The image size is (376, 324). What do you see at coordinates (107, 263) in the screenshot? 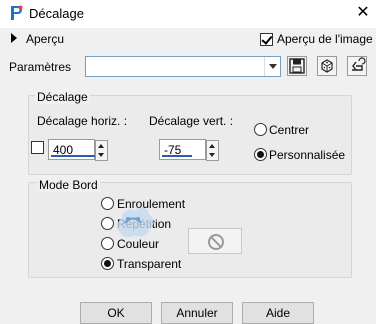
I see `transparent-radio` at bounding box center [107, 263].